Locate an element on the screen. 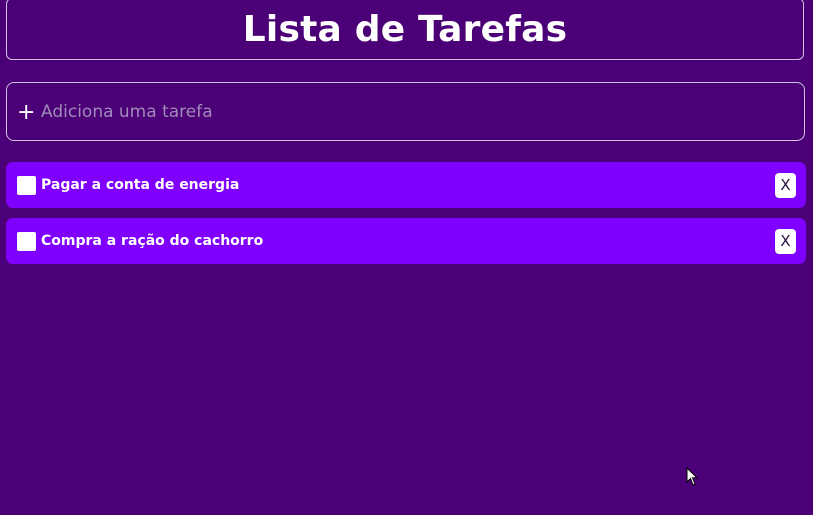 The image size is (813, 515). plus-icon: + is located at coordinates (27, 112).